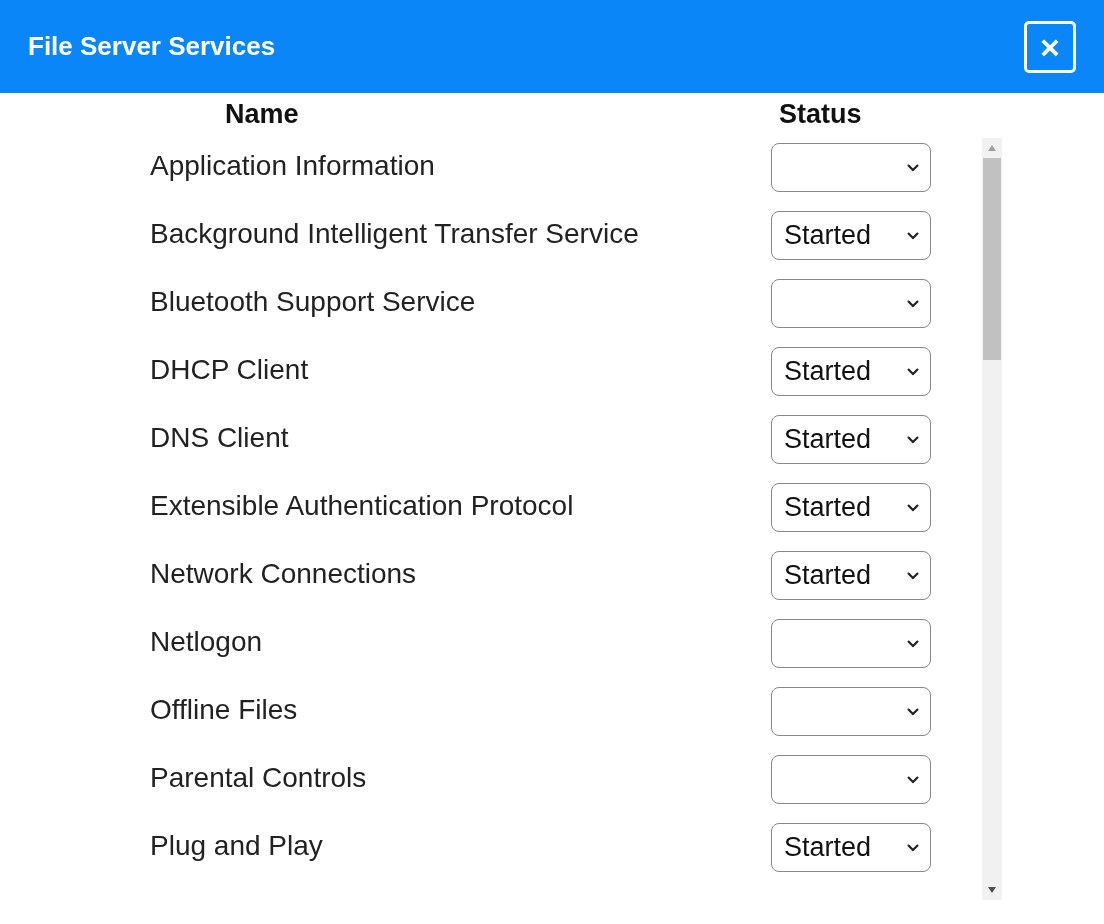 This screenshot has width=1104, height=924. I want to click on service-name: Plug and Play, so click(236, 846).